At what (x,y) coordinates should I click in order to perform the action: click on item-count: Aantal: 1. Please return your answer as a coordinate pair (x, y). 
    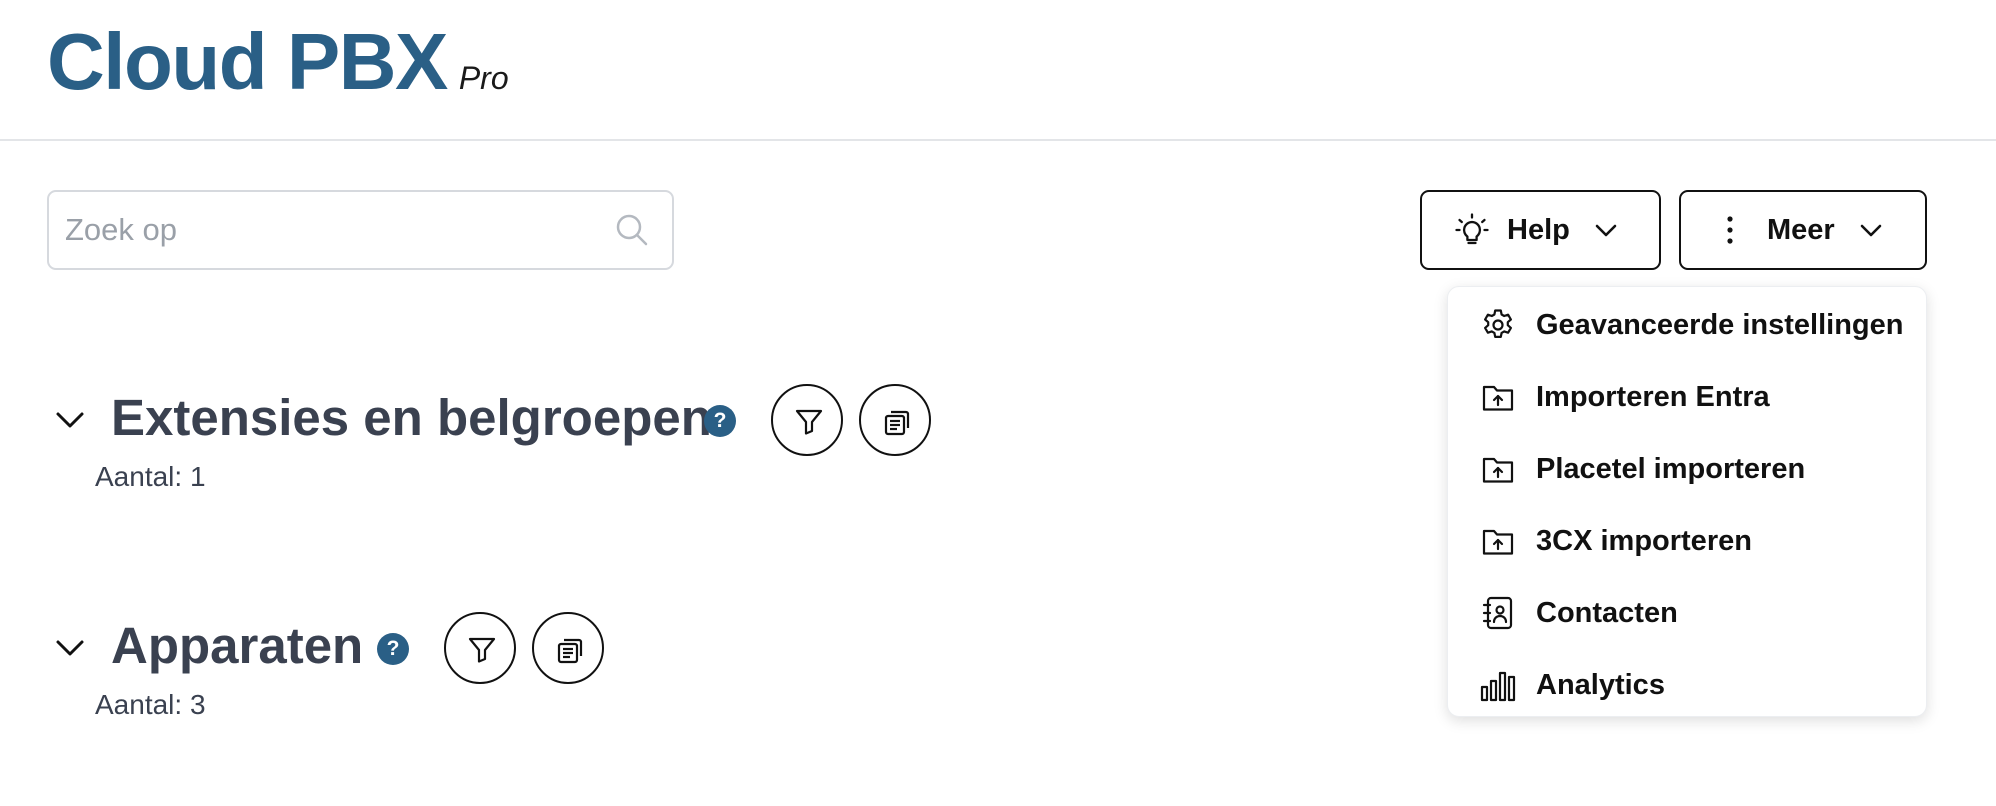
    Looking at the image, I should click on (150, 476).